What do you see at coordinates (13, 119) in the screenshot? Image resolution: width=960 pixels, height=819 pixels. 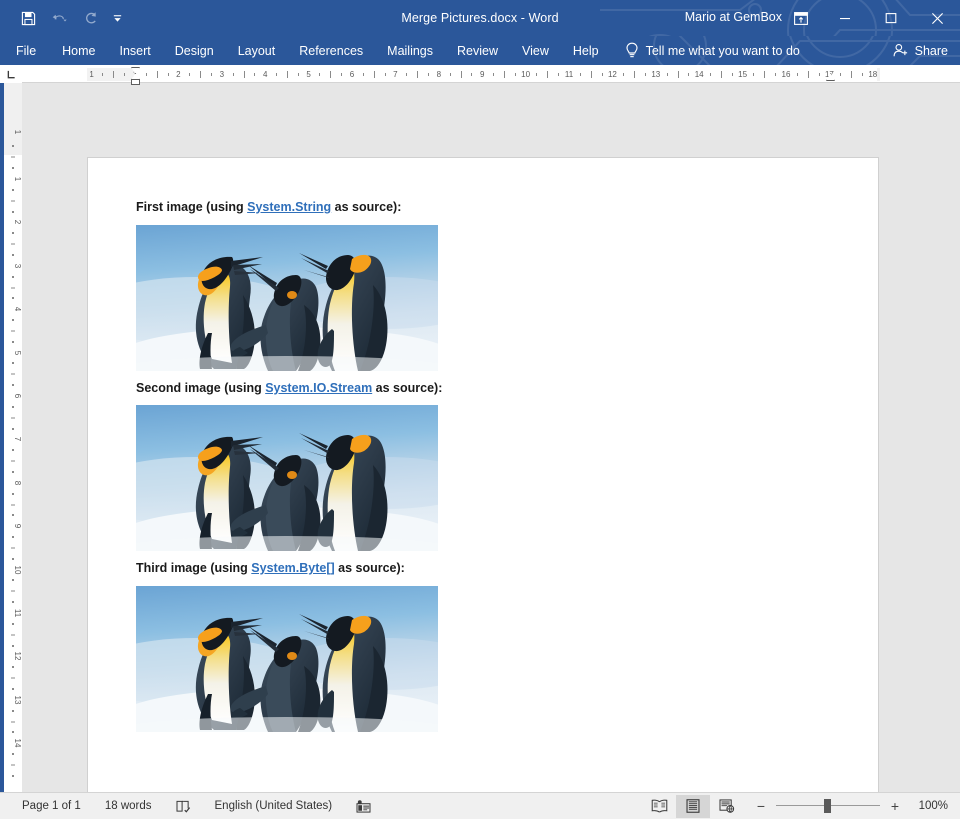 I see `vertical-ruler-margin-shade` at bounding box center [13, 119].